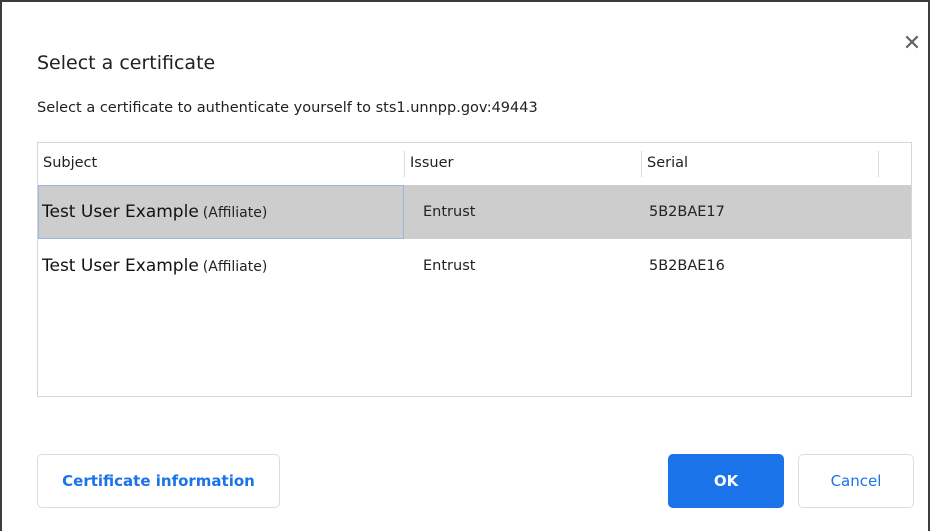  I want to click on table-header: Subject Issuer Serial, so click(474, 163).